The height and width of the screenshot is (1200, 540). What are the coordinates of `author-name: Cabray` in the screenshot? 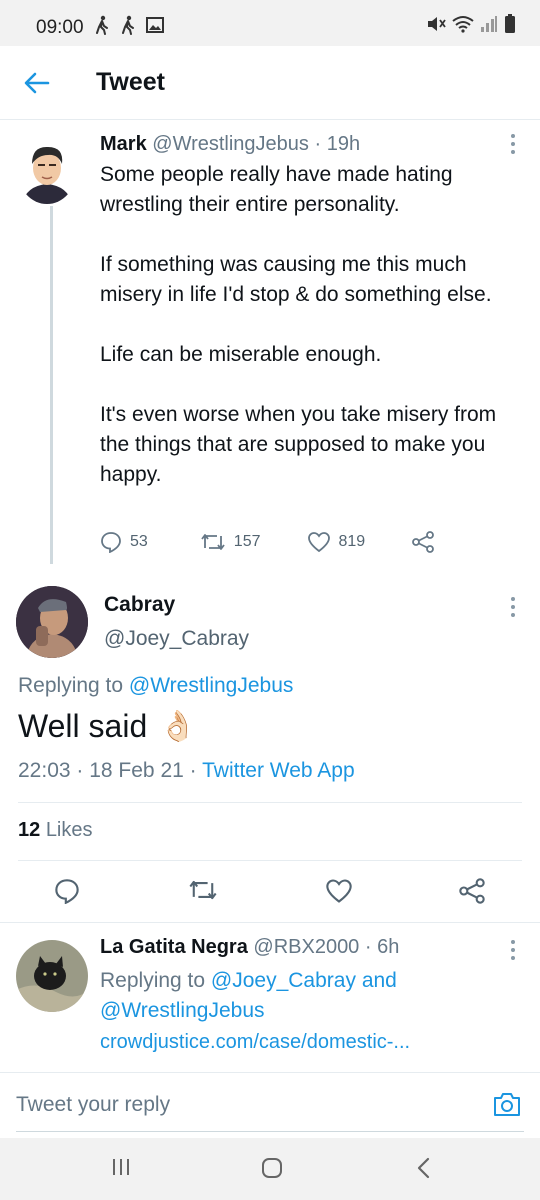 It's located at (139, 605).